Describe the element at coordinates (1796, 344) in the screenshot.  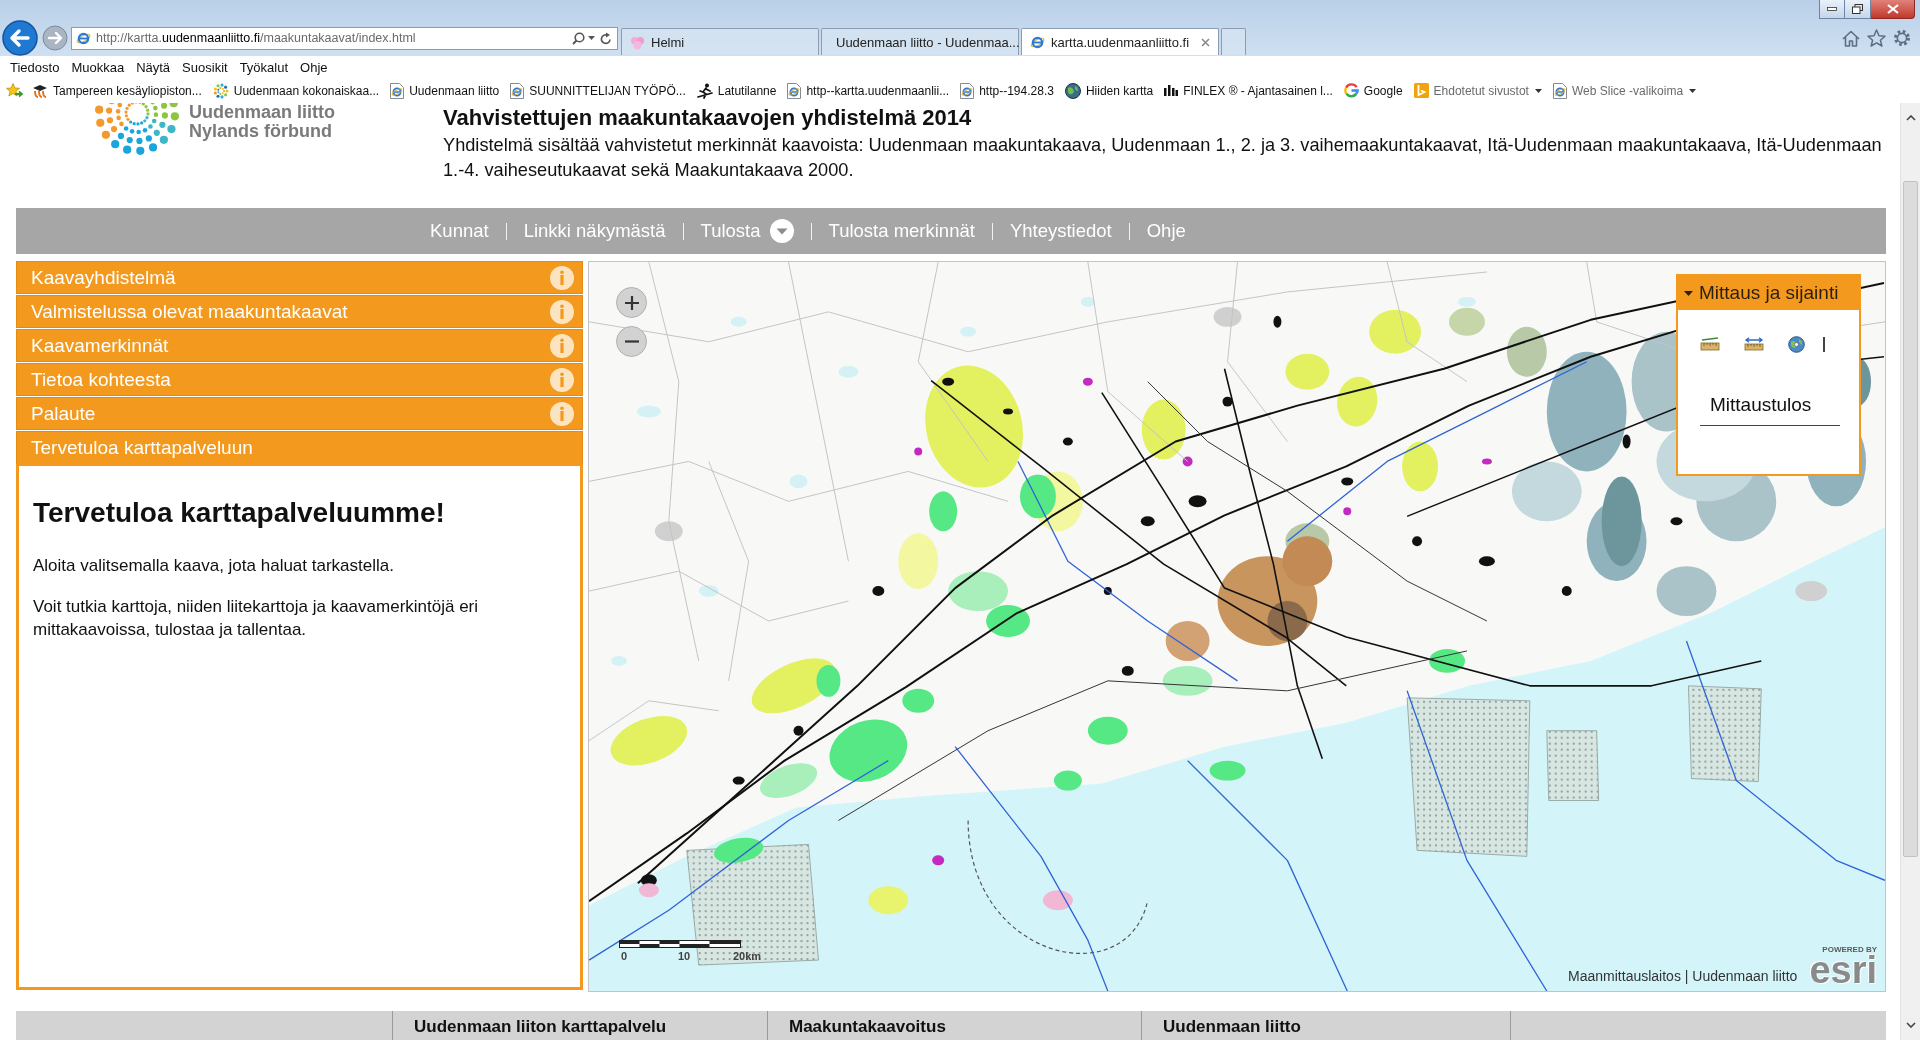
I see `globe-icon` at that location.